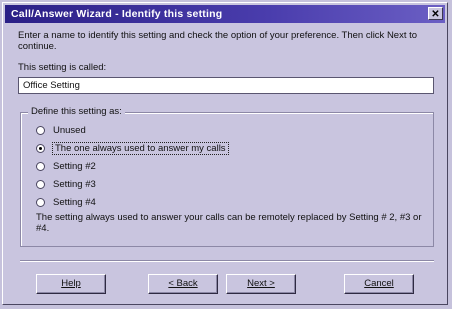 Image resolution: width=452 pixels, height=309 pixels. Describe the element at coordinates (74, 166) in the screenshot. I see `radio-label: Setting #2` at that location.